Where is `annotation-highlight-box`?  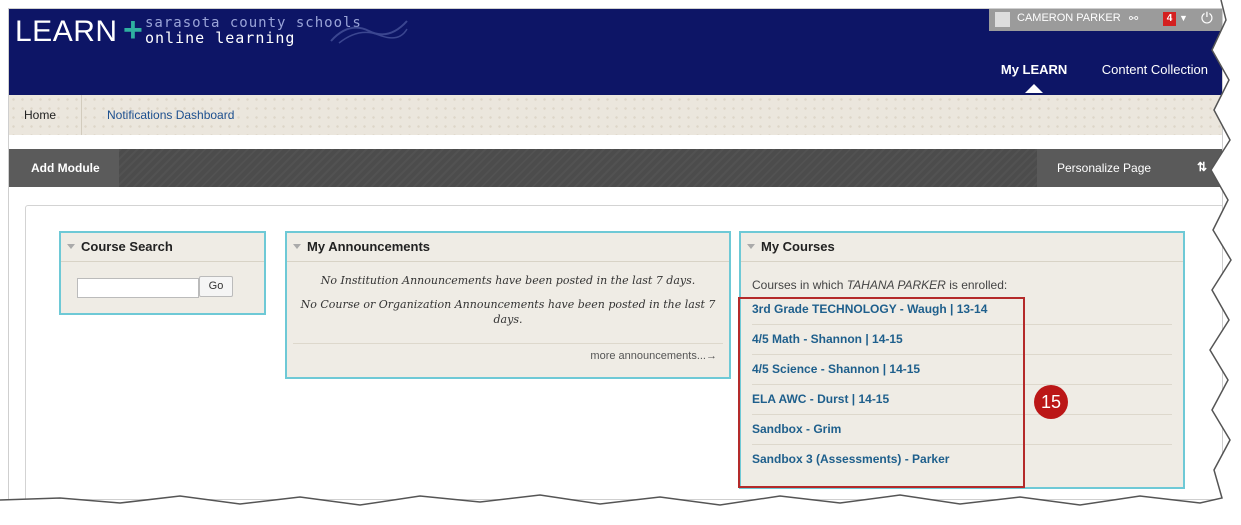
annotation-highlight-box is located at coordinates (881, 392).